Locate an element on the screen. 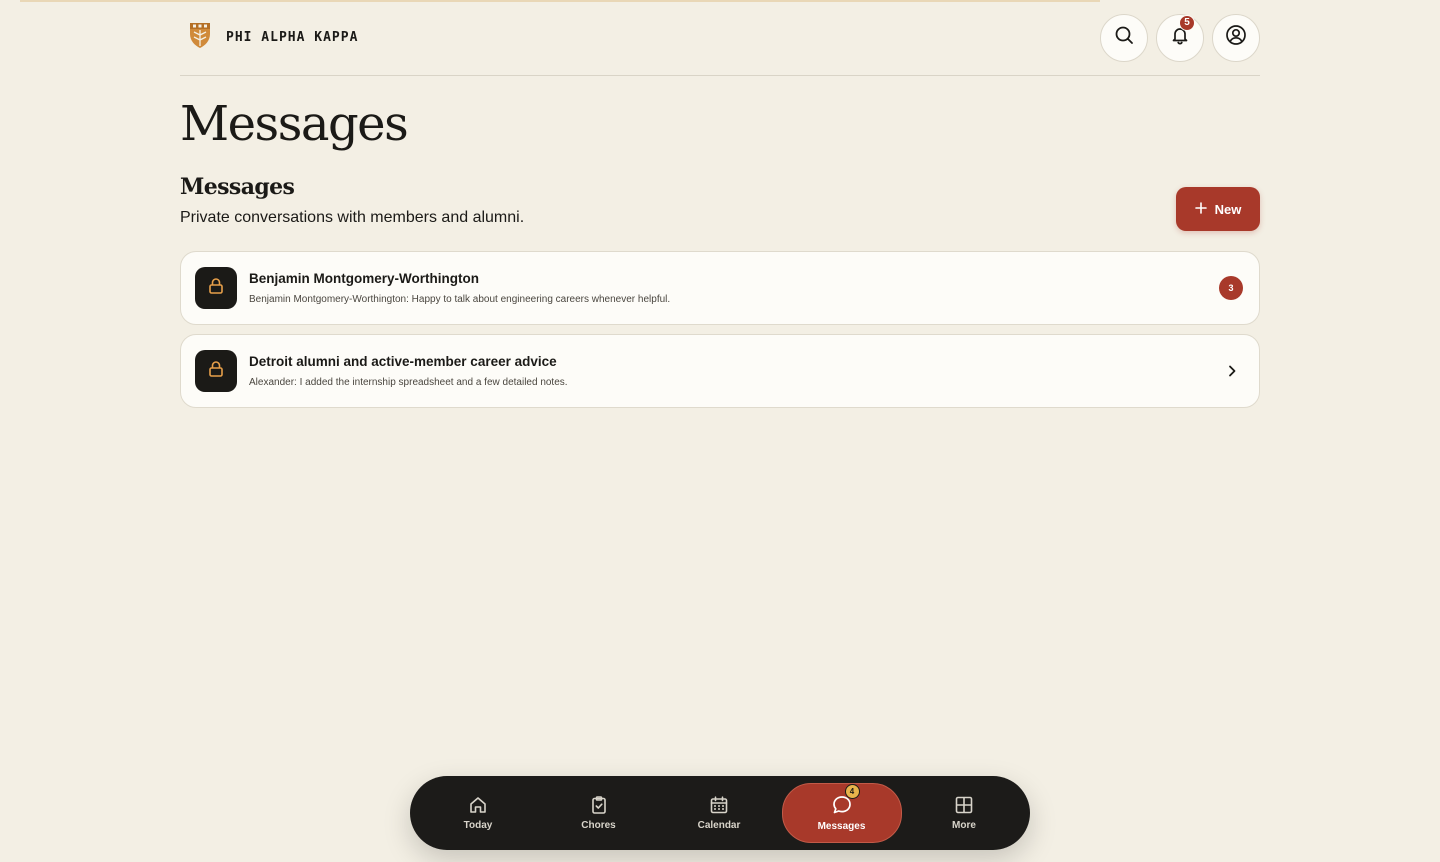 The height and width of the screenshot is (862, 1440). app-header: PHI ALPHA KAPPA 5 is located at coordinates (720, 38).